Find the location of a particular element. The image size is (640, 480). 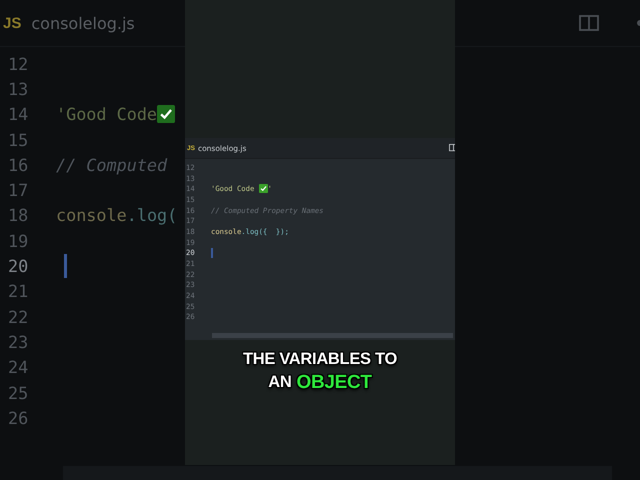

line-number: 18 is located at coordinates (18, 215).